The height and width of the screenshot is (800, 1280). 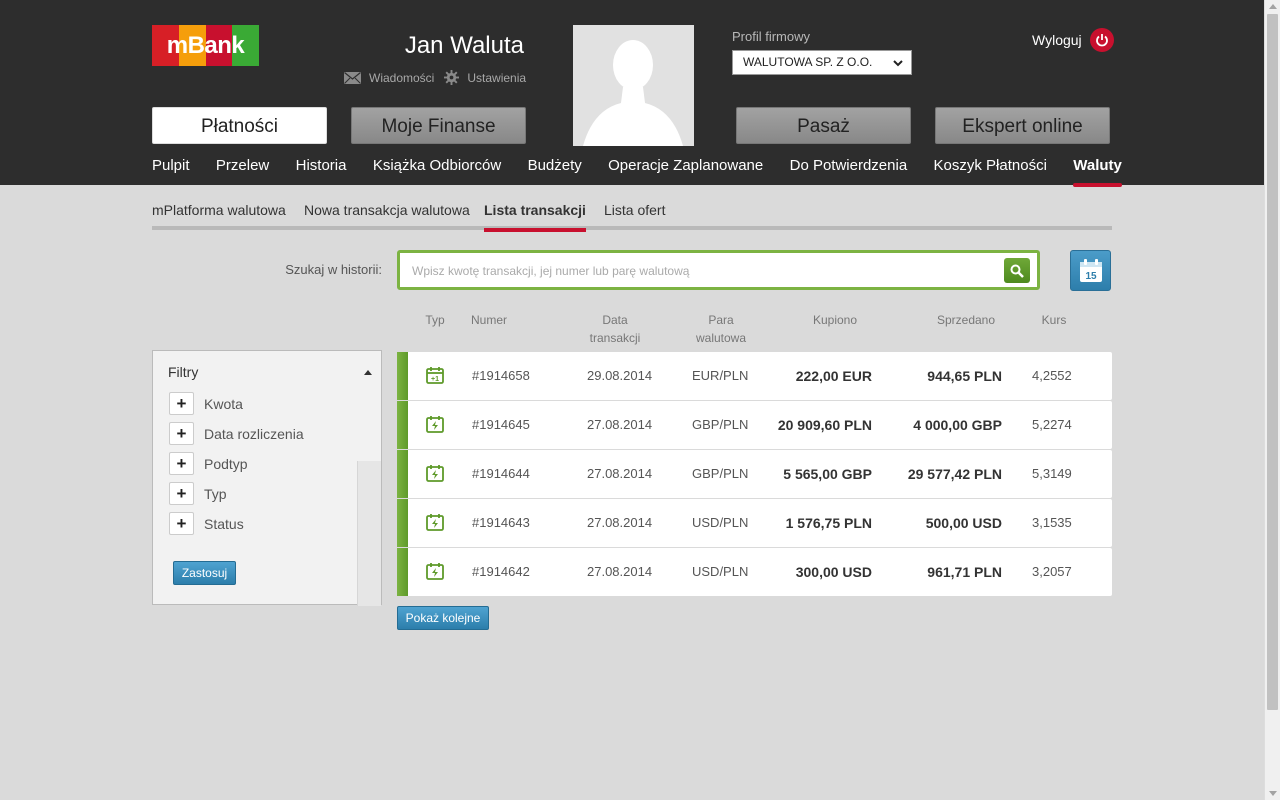 I want to click on filter-typ: + Typ, so click(x=198, y=493).